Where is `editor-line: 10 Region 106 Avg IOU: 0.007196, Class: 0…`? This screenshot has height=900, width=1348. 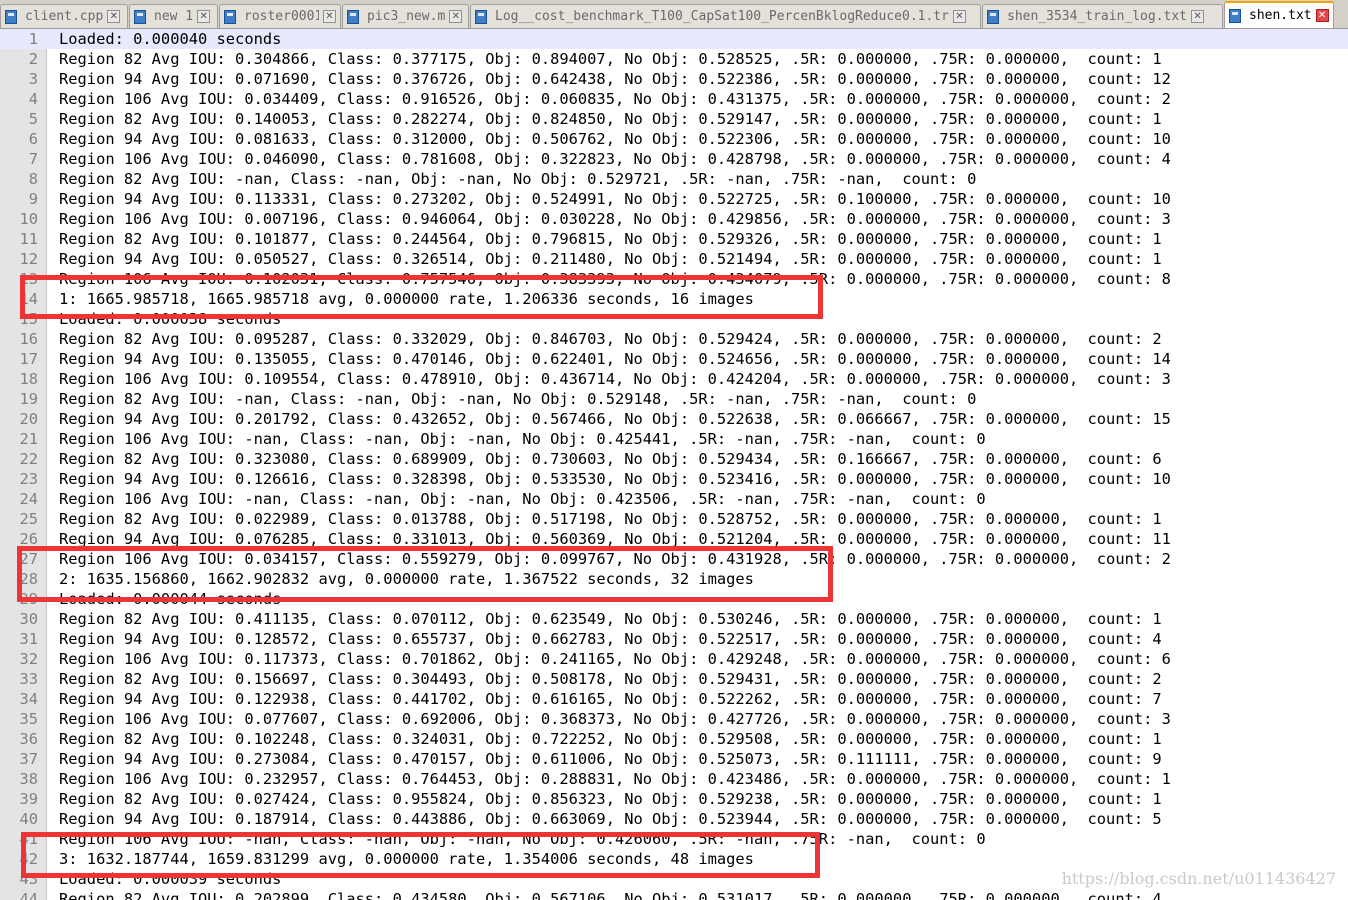
editor-line: 10 Region 106 Avg IOU: 0.007196, Class: 0… is located at coordinates (674, 219).